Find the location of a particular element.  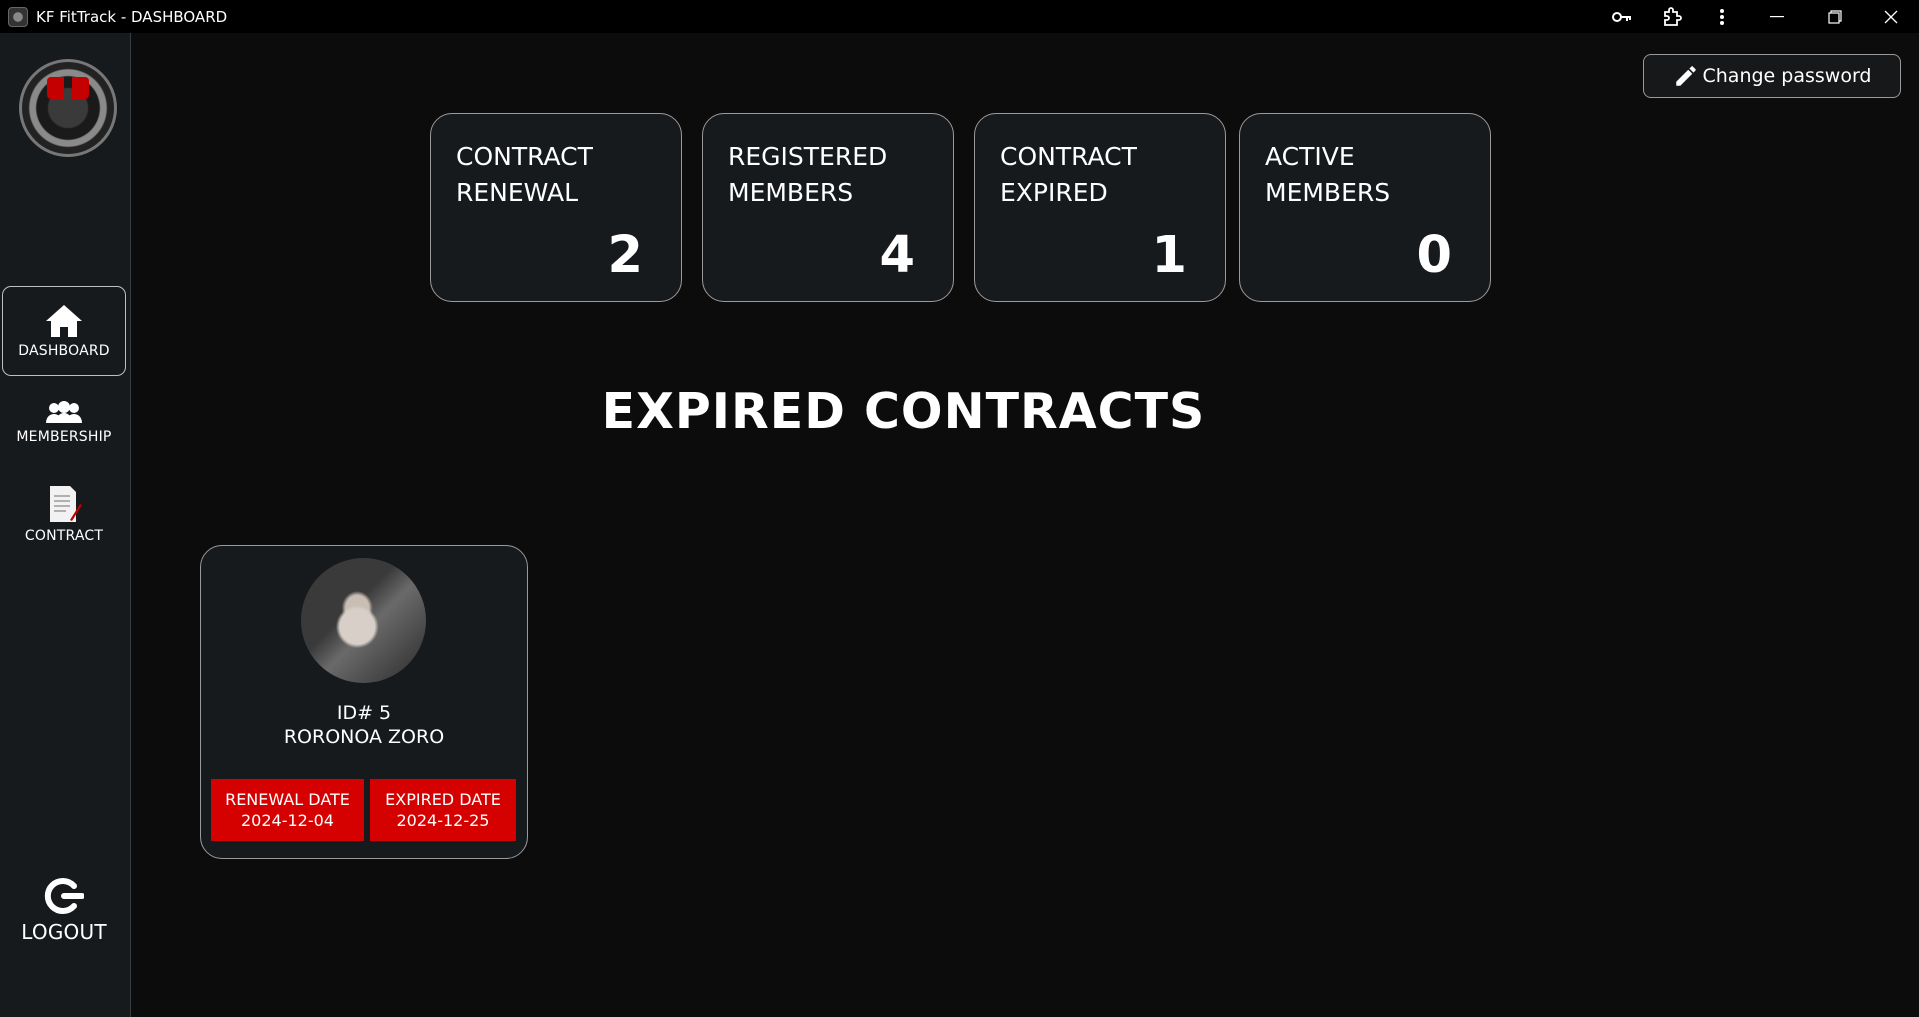

stat-title: ACTIVE MEMBERS is located at coordinates (1328, 174).